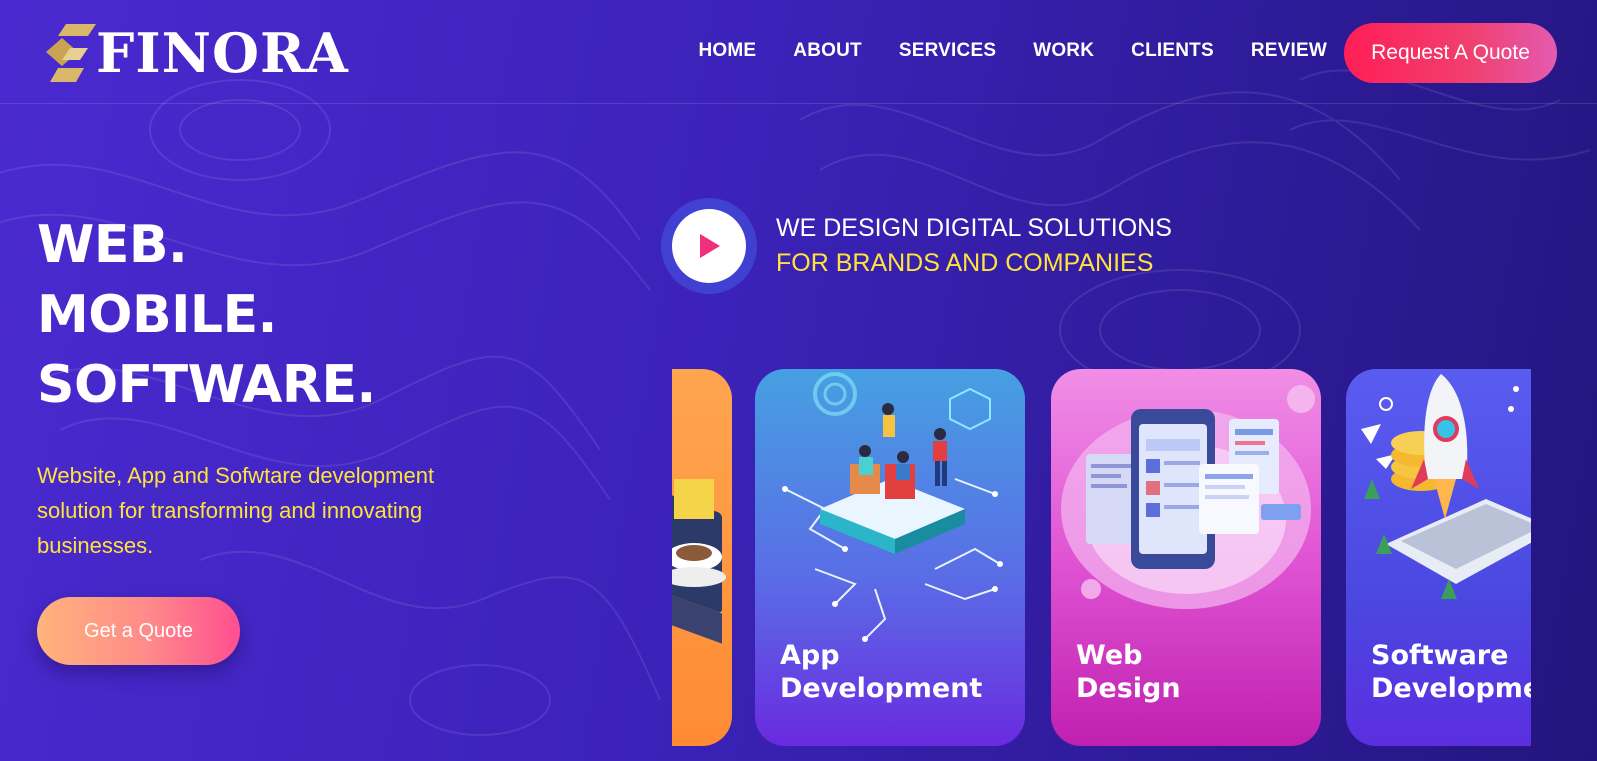 Image resolution: width=1597 pixels, height=761 pixels. What do you see at coordinates (1109, 655) in the screenshot?
I see `card-label-line-1: Web` at bounding box center [1109, 655].